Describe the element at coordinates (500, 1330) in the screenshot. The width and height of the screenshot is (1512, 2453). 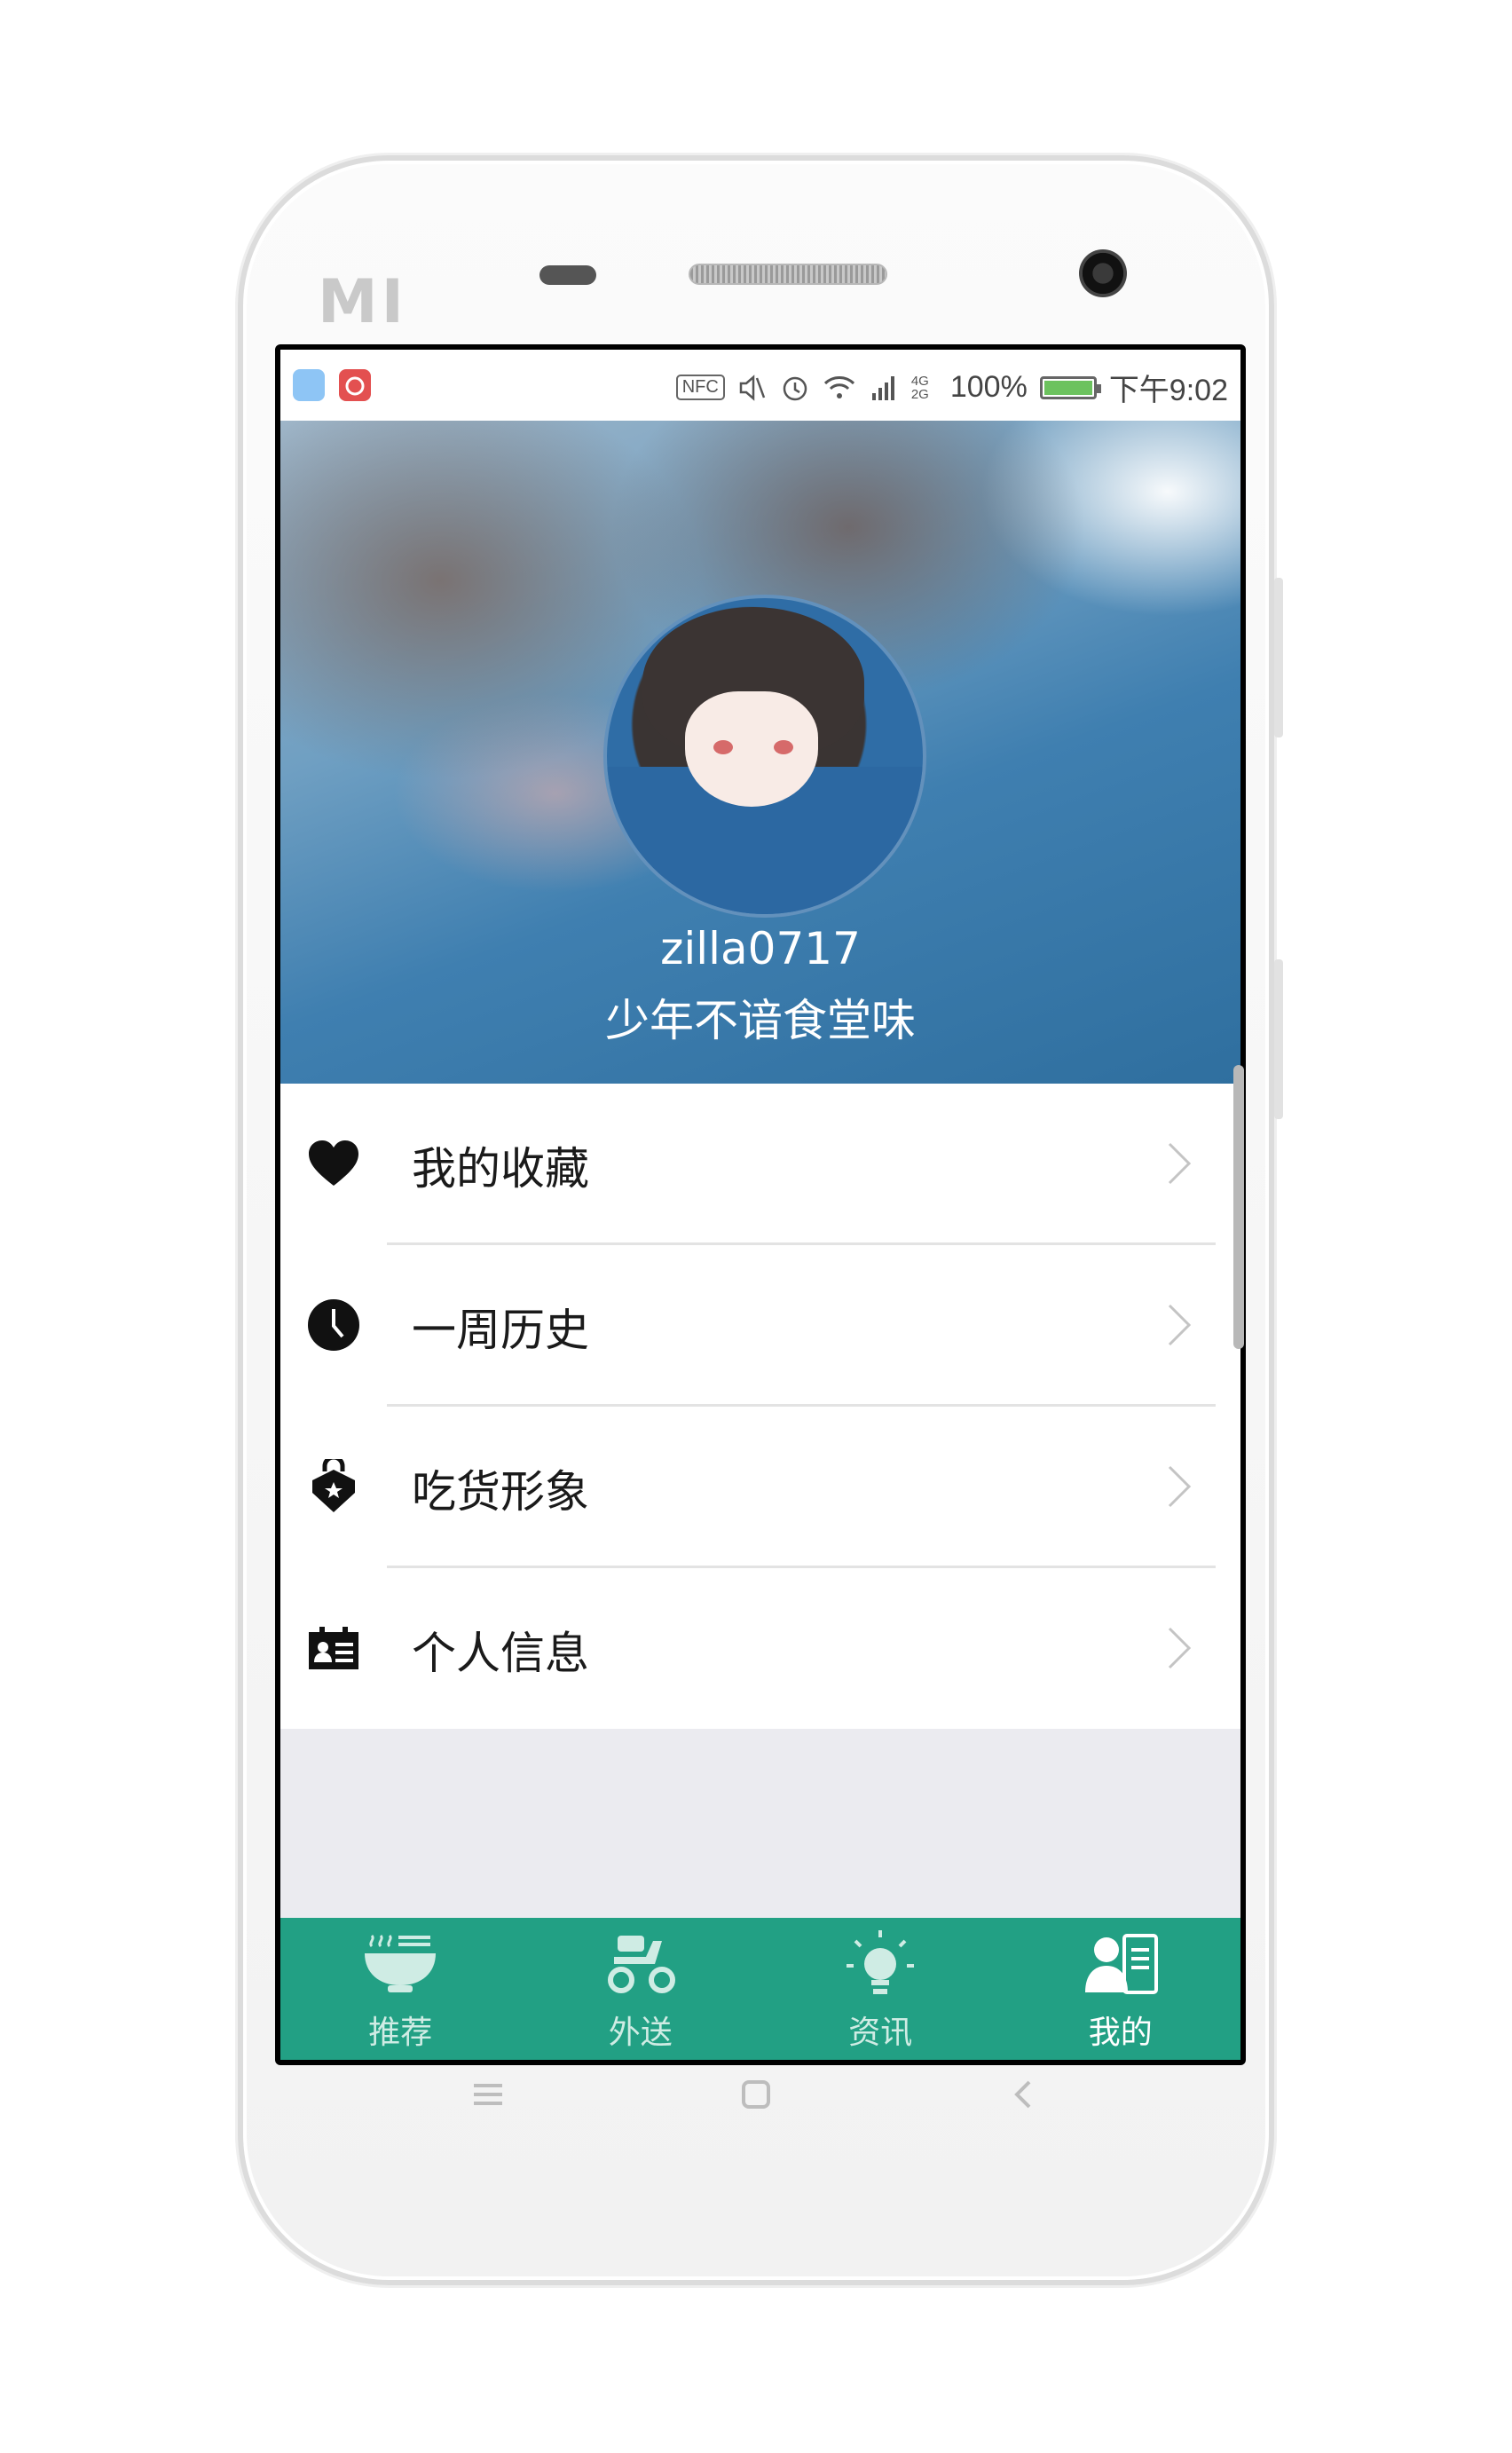
I see `menu-item-label: 一周历史` at that location.